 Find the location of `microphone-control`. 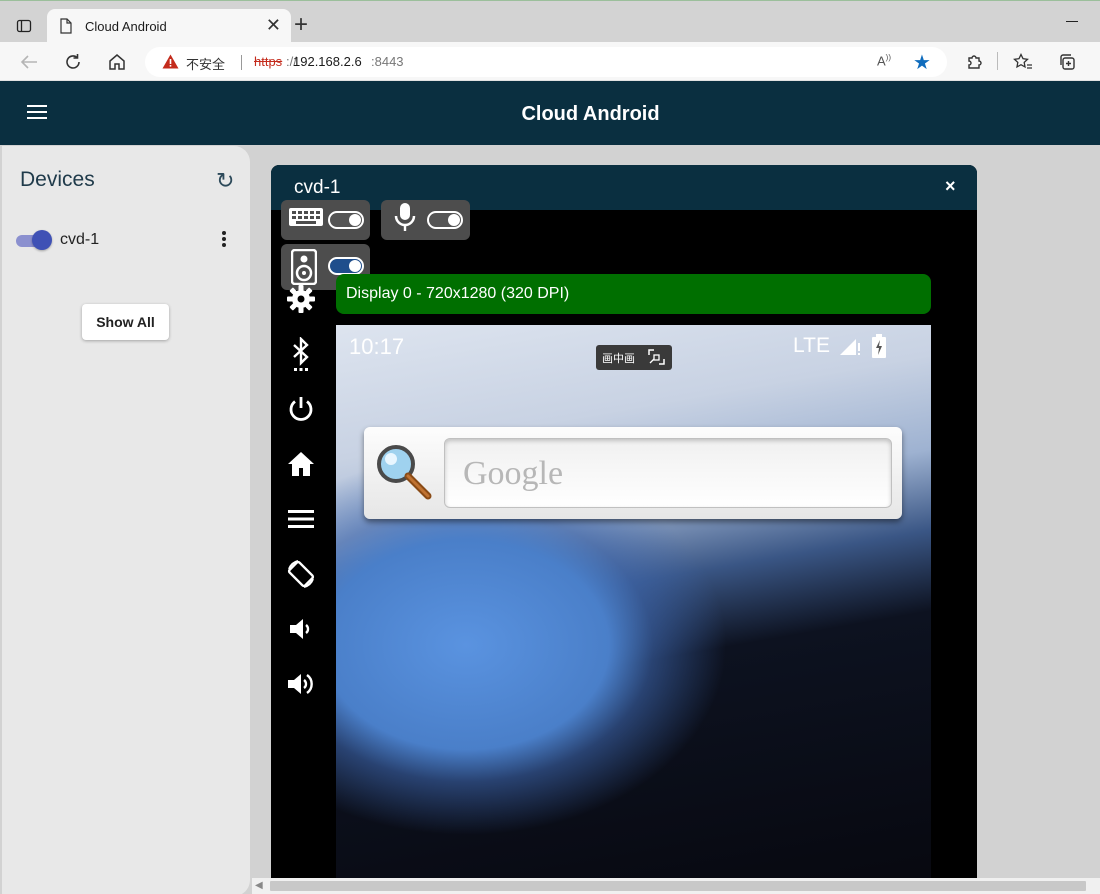

microphone-control is located at coordinates (425, 220).